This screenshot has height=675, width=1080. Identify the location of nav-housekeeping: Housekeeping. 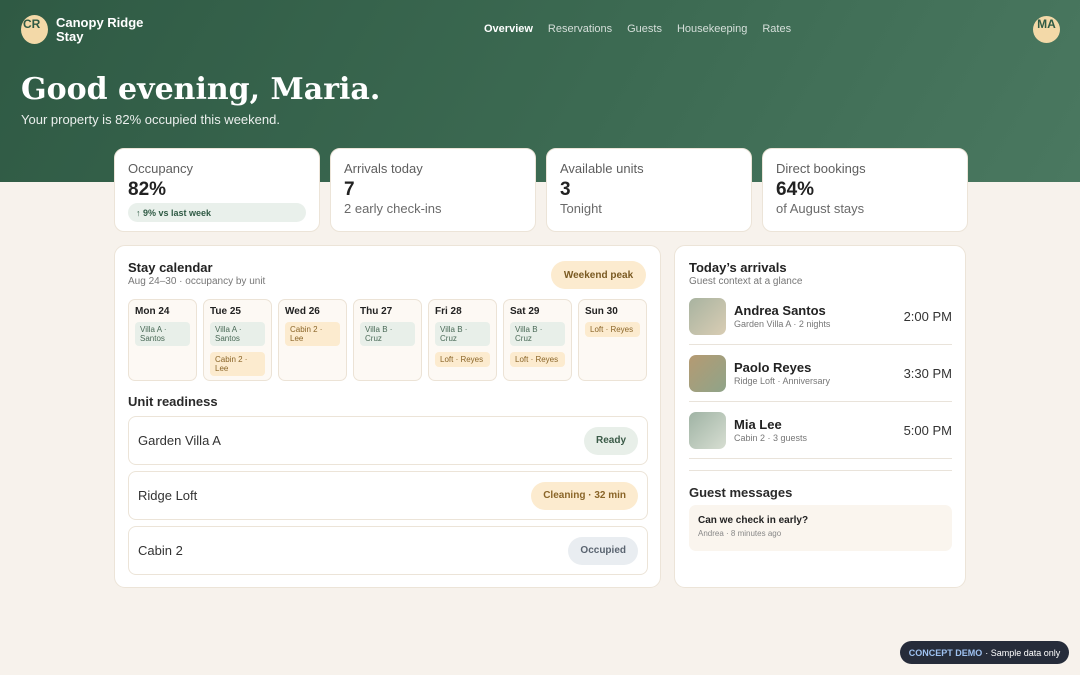
(712, 29).